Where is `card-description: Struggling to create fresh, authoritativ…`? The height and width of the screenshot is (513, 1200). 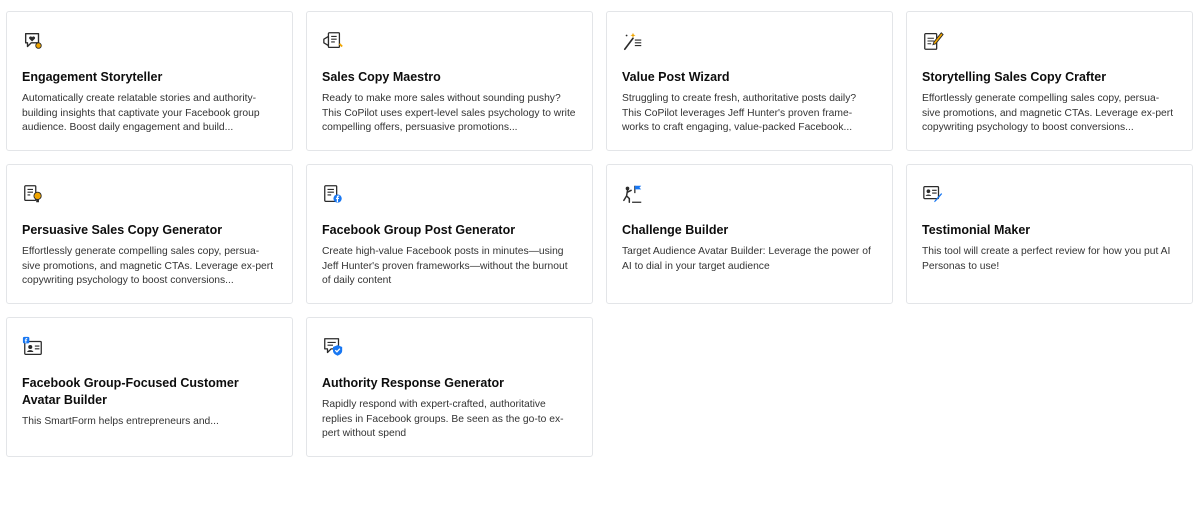 card-description: Struggling to create fresh, authoritativ… is located at coordinates (739, 113).